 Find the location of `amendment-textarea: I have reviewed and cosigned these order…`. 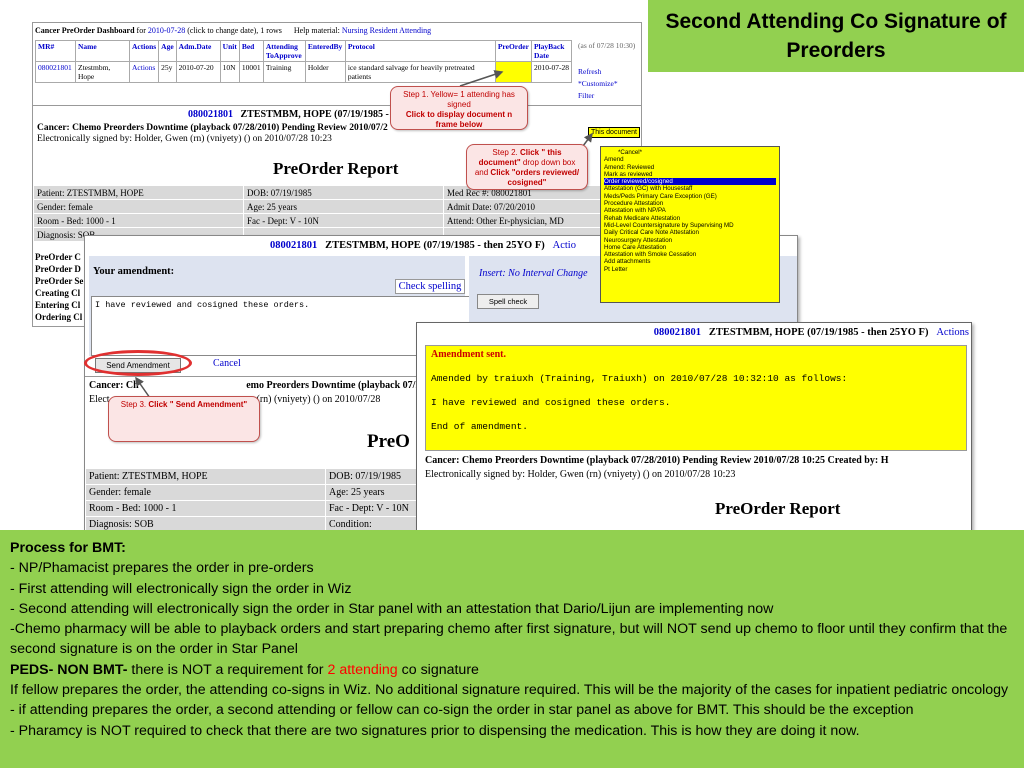

amendment-textarea: I have reviewed and cosigned these order… is located at coordinates (281, 326).